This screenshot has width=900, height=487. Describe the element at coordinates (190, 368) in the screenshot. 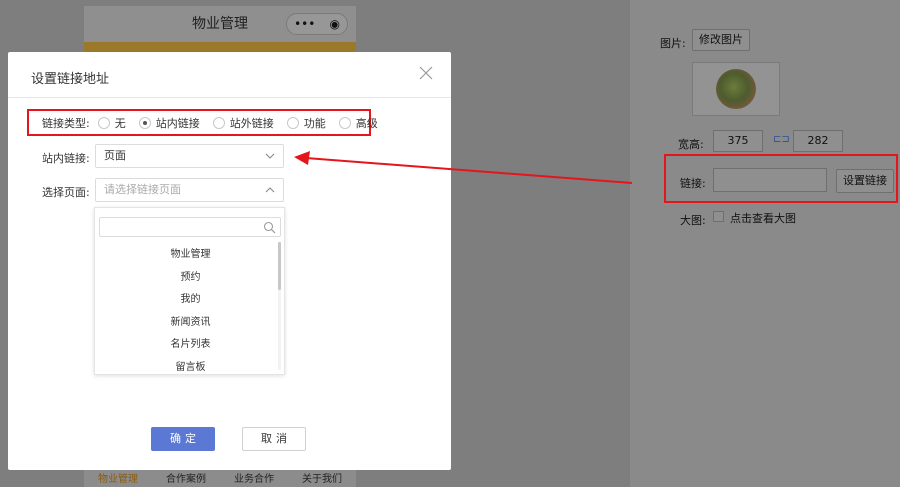

I see `dropdown-option: 留言板` at that location.